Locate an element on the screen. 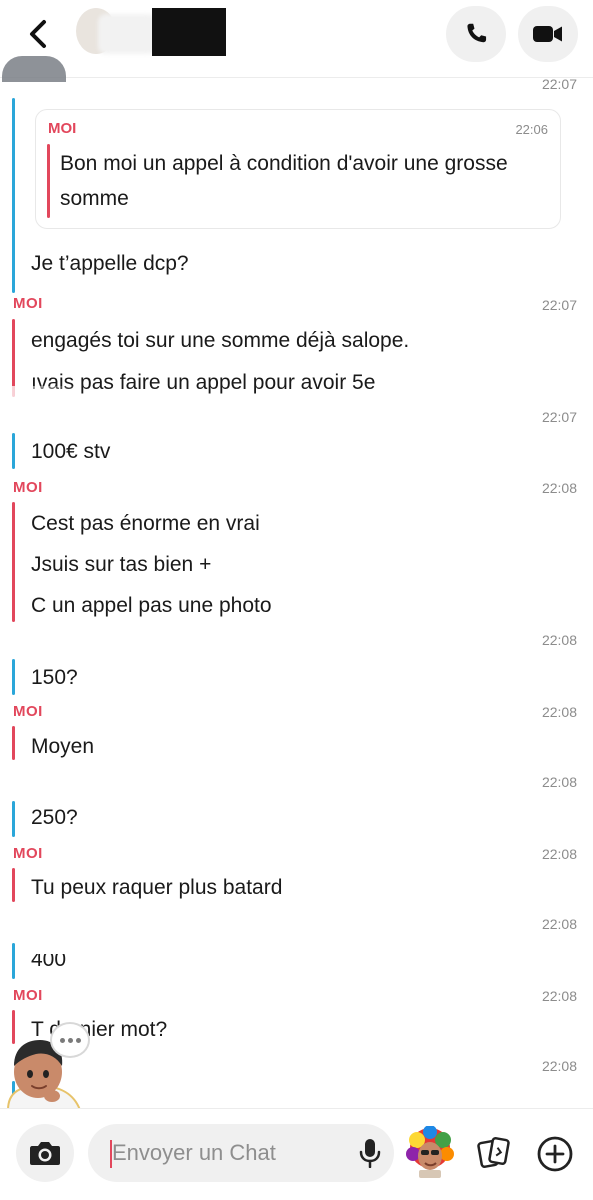  phone-icon is located at coordinates (477, 33).